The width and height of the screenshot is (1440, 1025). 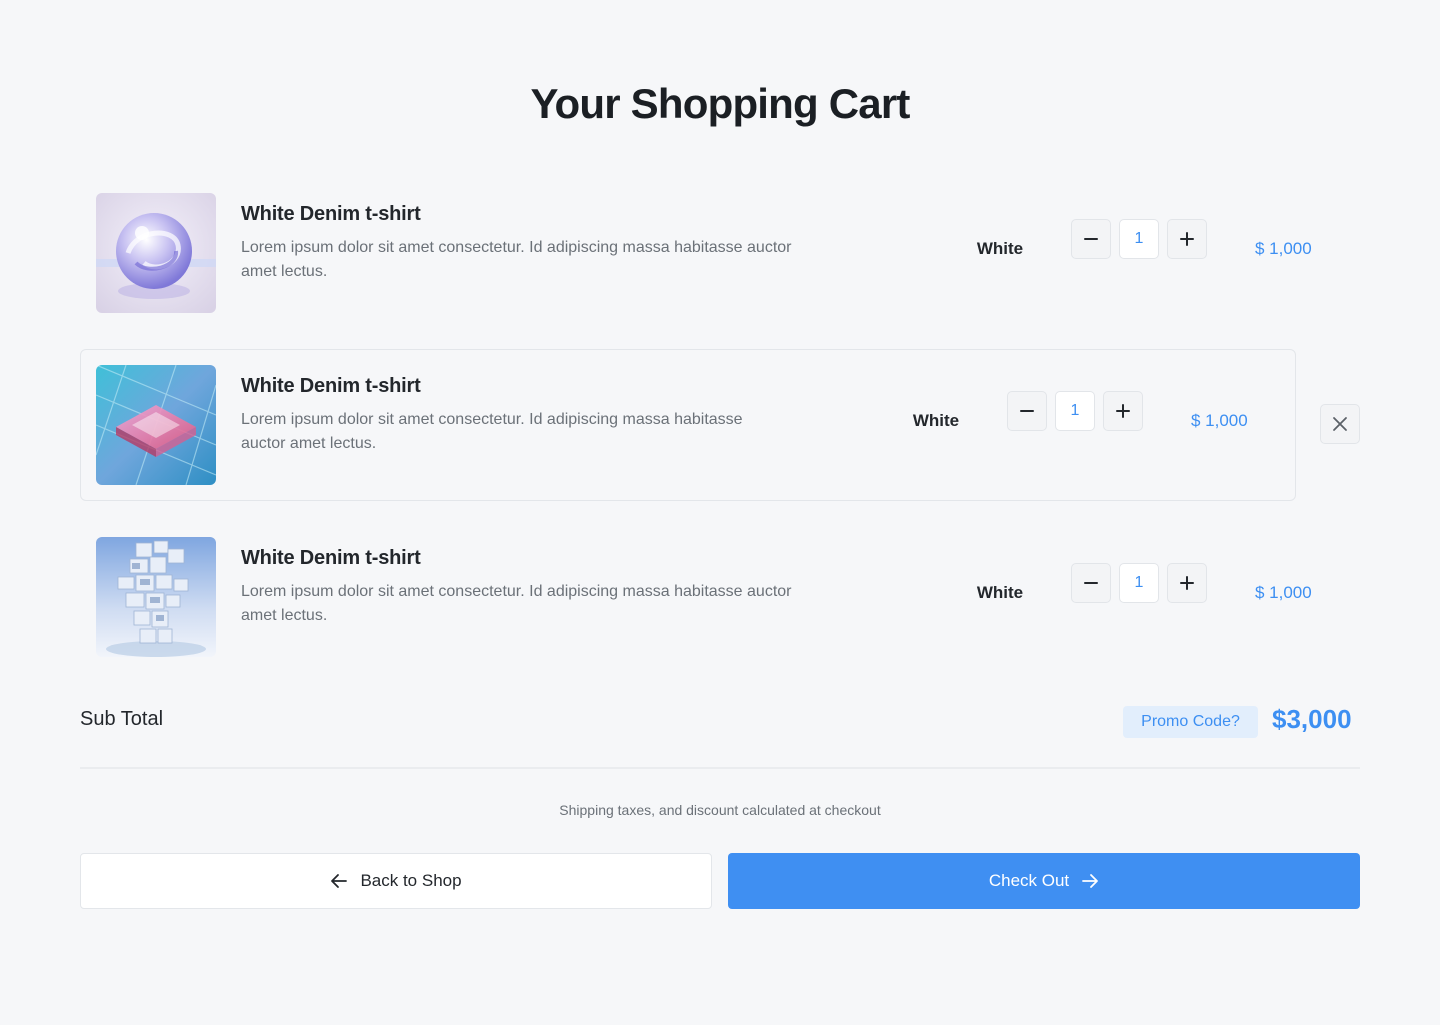 What do you see at coordinates (156, 597) in the screenshot?
I see `product-image-glass-tower` at bounding box center [156, 597].